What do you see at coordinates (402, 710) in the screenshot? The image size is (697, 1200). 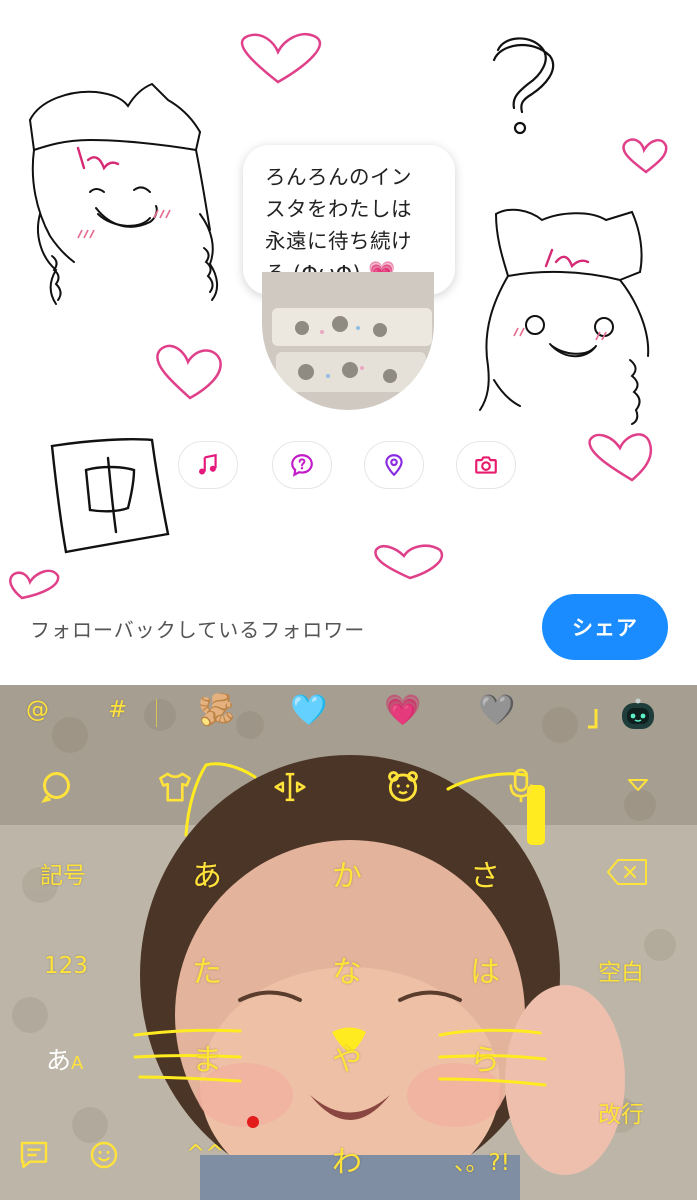 I see `pink-heart-emoji-key: 💗` at bounding box center [402, 710].